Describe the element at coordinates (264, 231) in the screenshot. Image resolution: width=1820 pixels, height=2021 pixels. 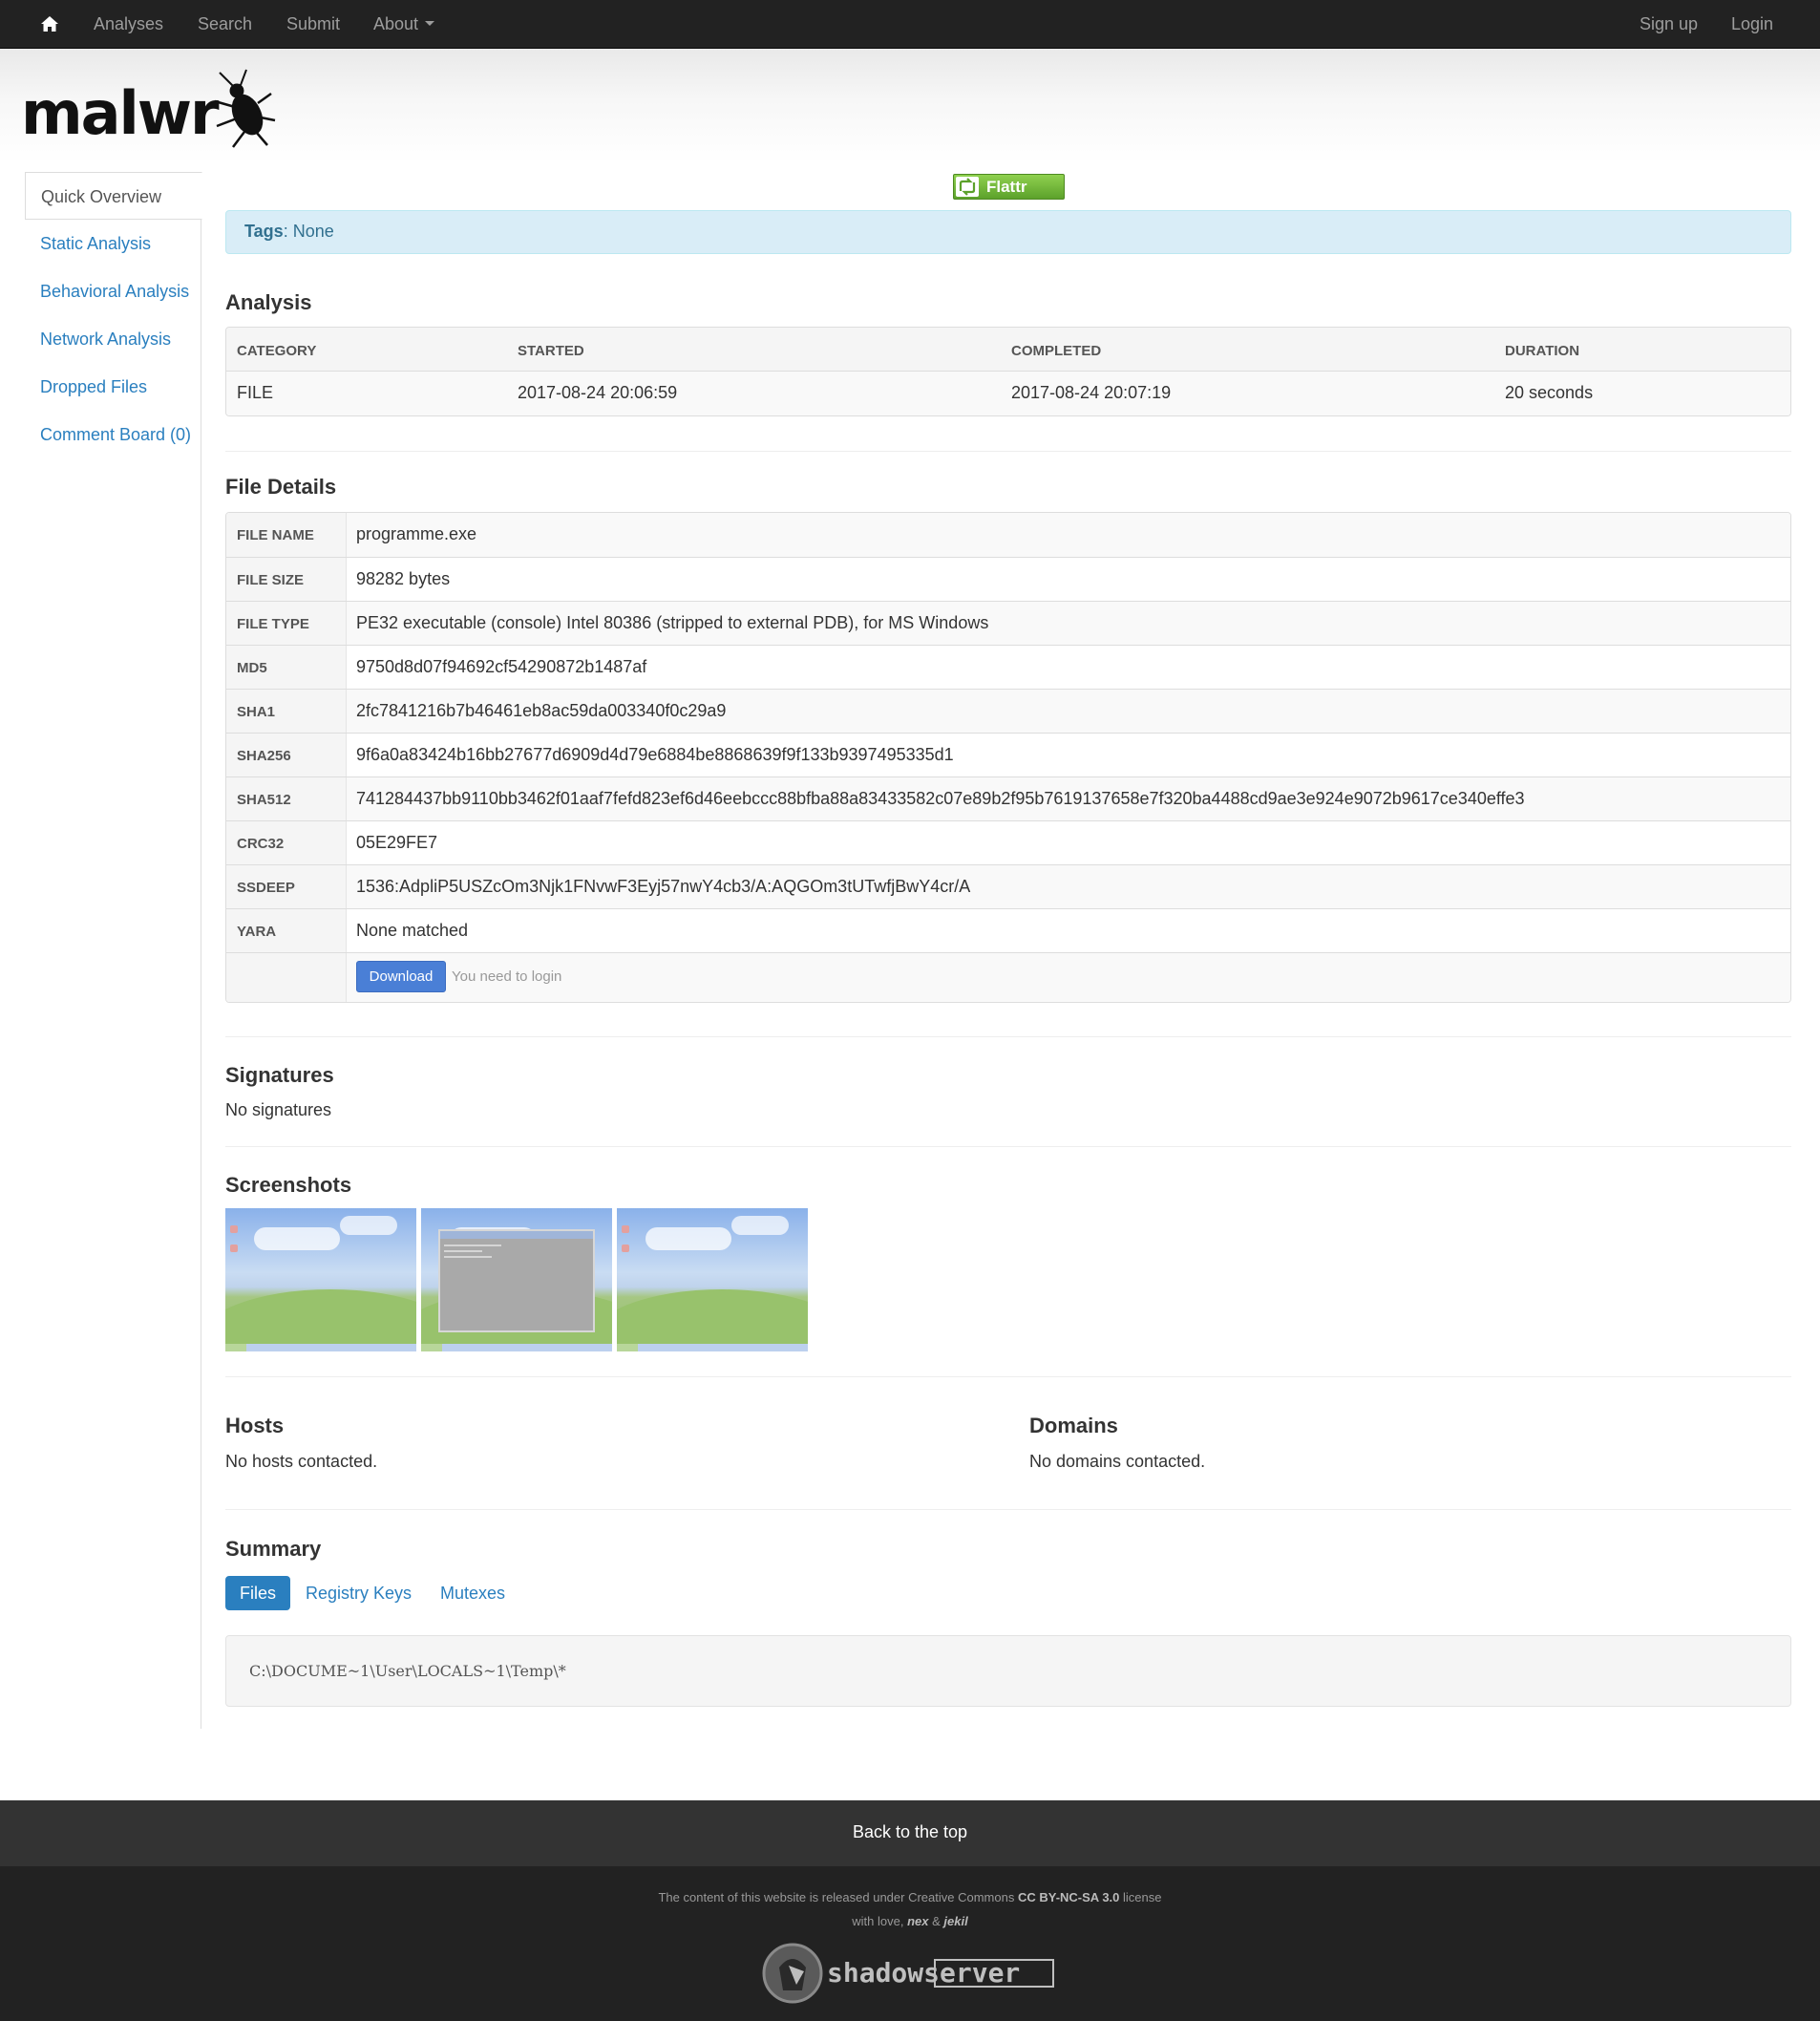
I see `tags-label: Tags` at that location.